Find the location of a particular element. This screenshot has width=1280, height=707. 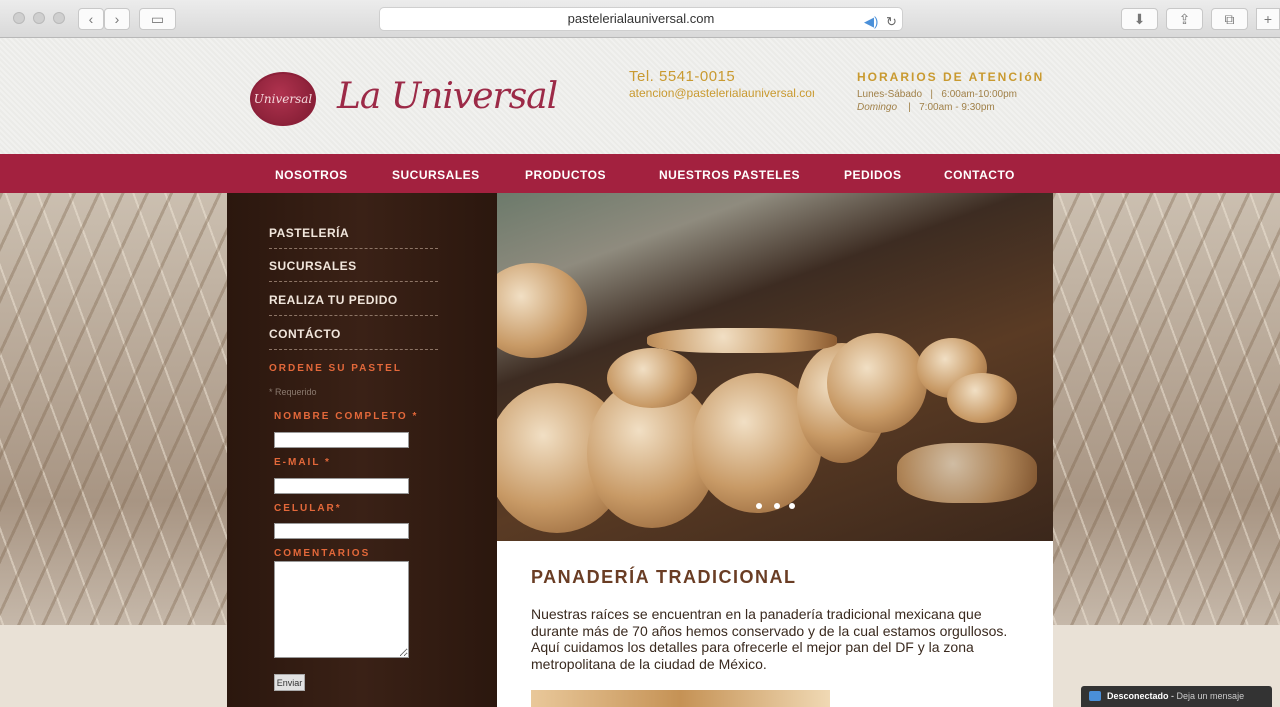

forward-icon: › is located at coordinates (117, 19).